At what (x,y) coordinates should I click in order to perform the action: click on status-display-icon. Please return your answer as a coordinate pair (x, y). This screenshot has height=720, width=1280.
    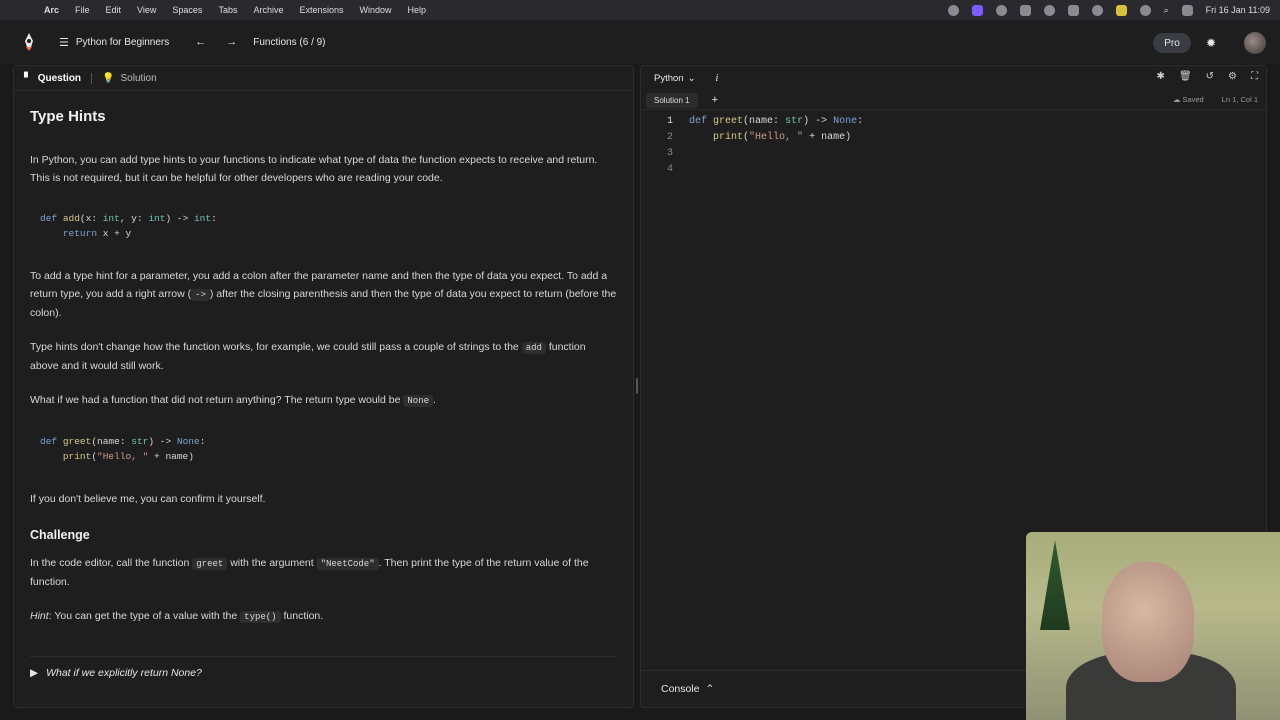
    Looking at the image, I should click on (1073, 10).